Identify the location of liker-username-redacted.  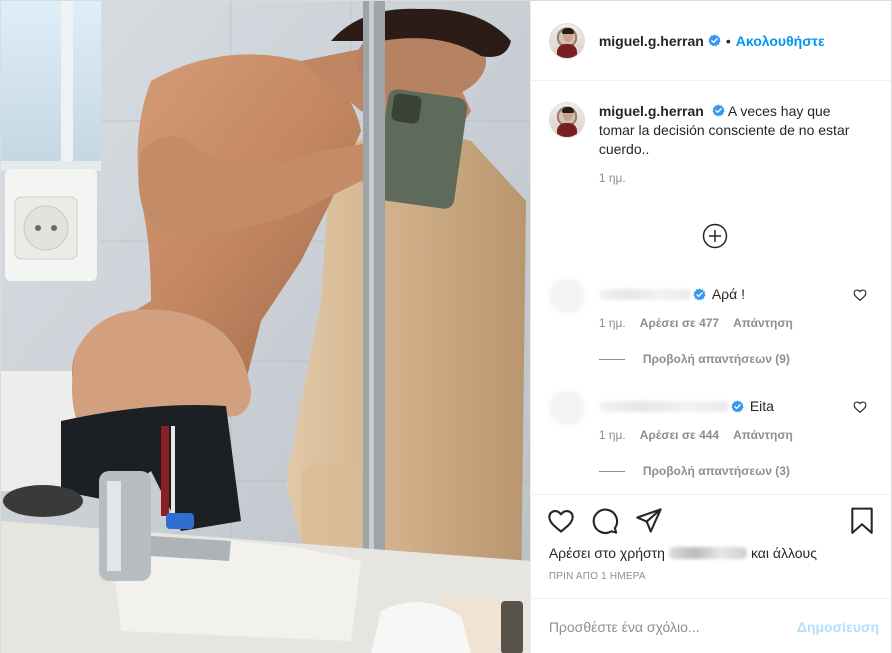
(707, 553).